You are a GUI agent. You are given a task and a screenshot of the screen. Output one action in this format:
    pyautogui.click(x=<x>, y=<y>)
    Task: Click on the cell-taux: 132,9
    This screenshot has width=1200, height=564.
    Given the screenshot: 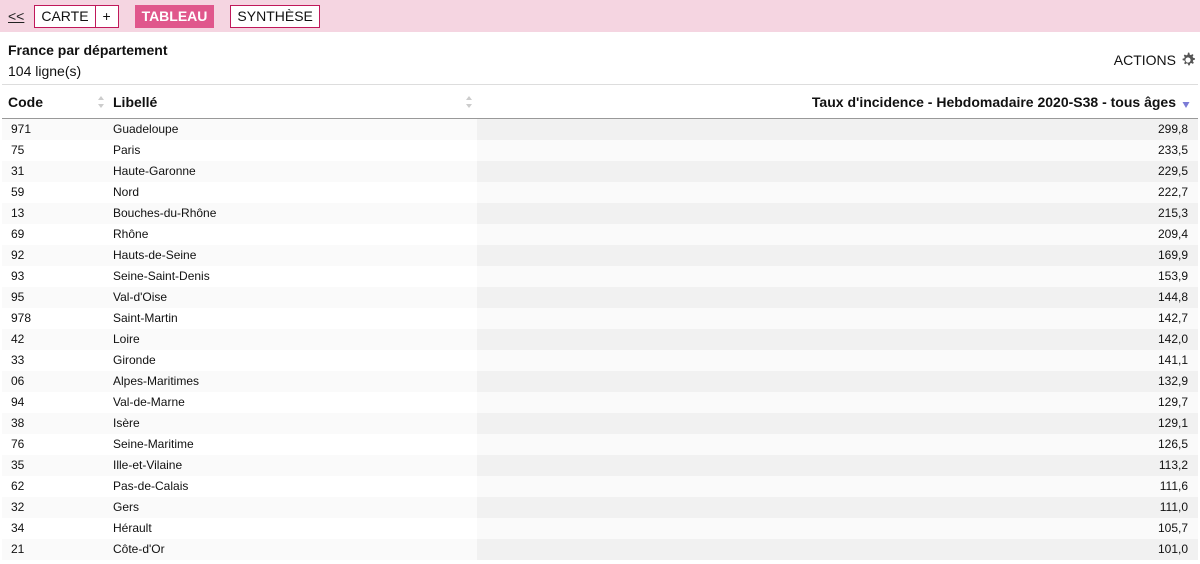 What is the action you would take?
    pyautogui.click(x=837, y=381)
    